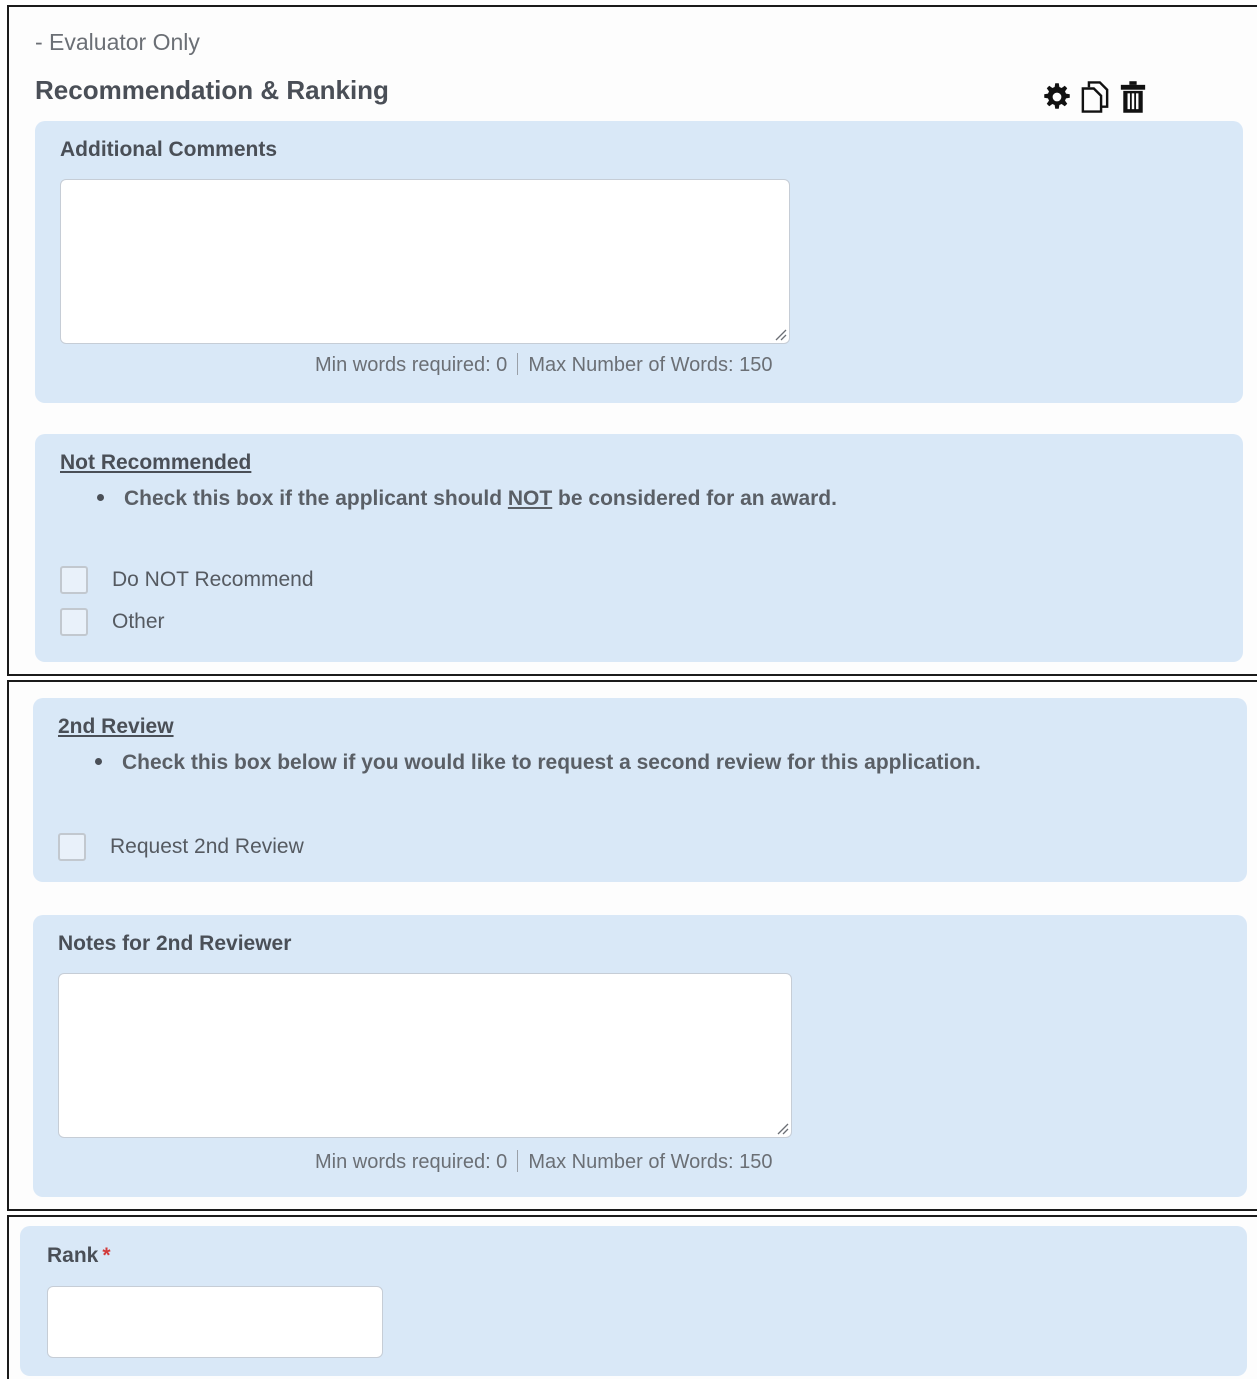 This screenshot has width=1257, height=1379. What do you see at coordinates (169, 149) in the screenshot?
I see `additional-comments-label: Additional Comments` at bounding box center [169, 149].